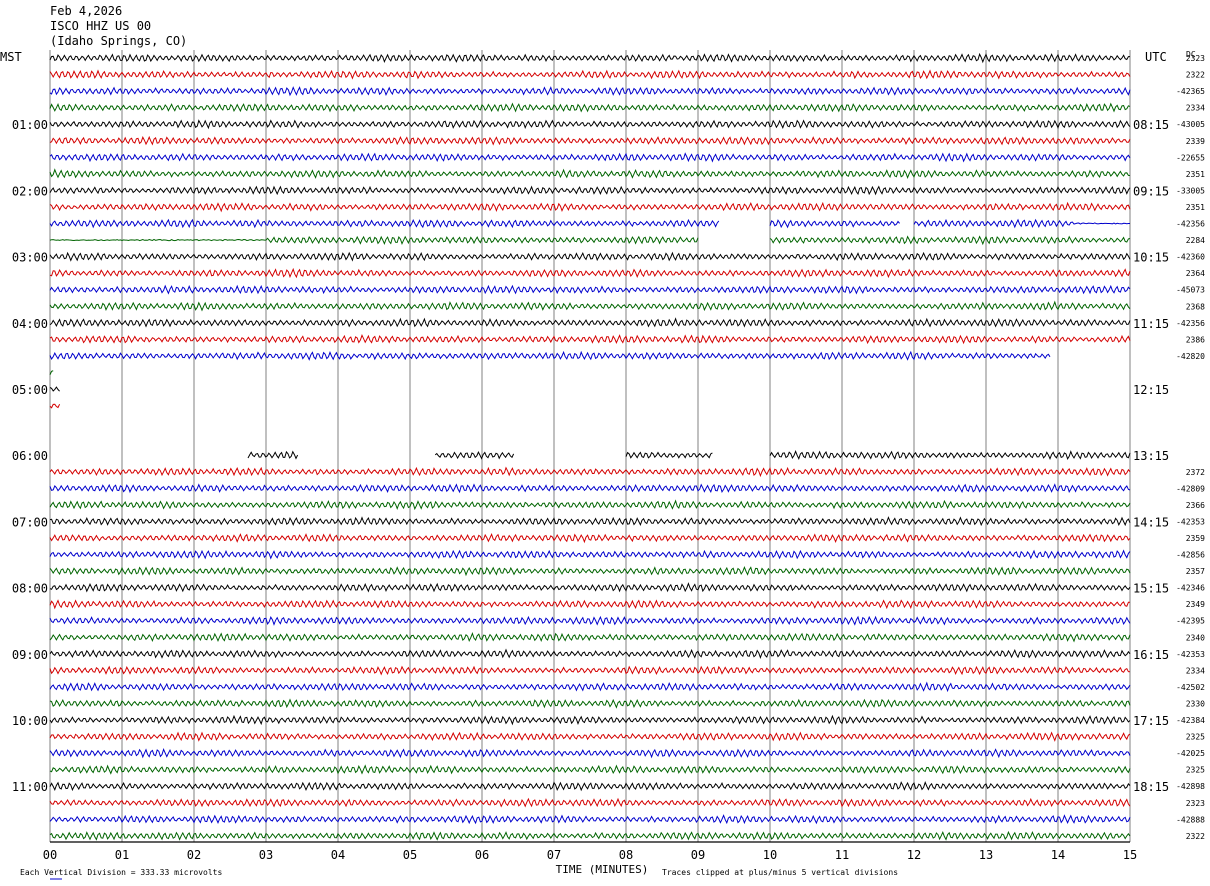 This screenshot has height=886, width=1210. What do you see at coordinates (30, 522) in the screenshot?
I see `left-hour-label-6: 07:00` at bounding box center [30, 522].